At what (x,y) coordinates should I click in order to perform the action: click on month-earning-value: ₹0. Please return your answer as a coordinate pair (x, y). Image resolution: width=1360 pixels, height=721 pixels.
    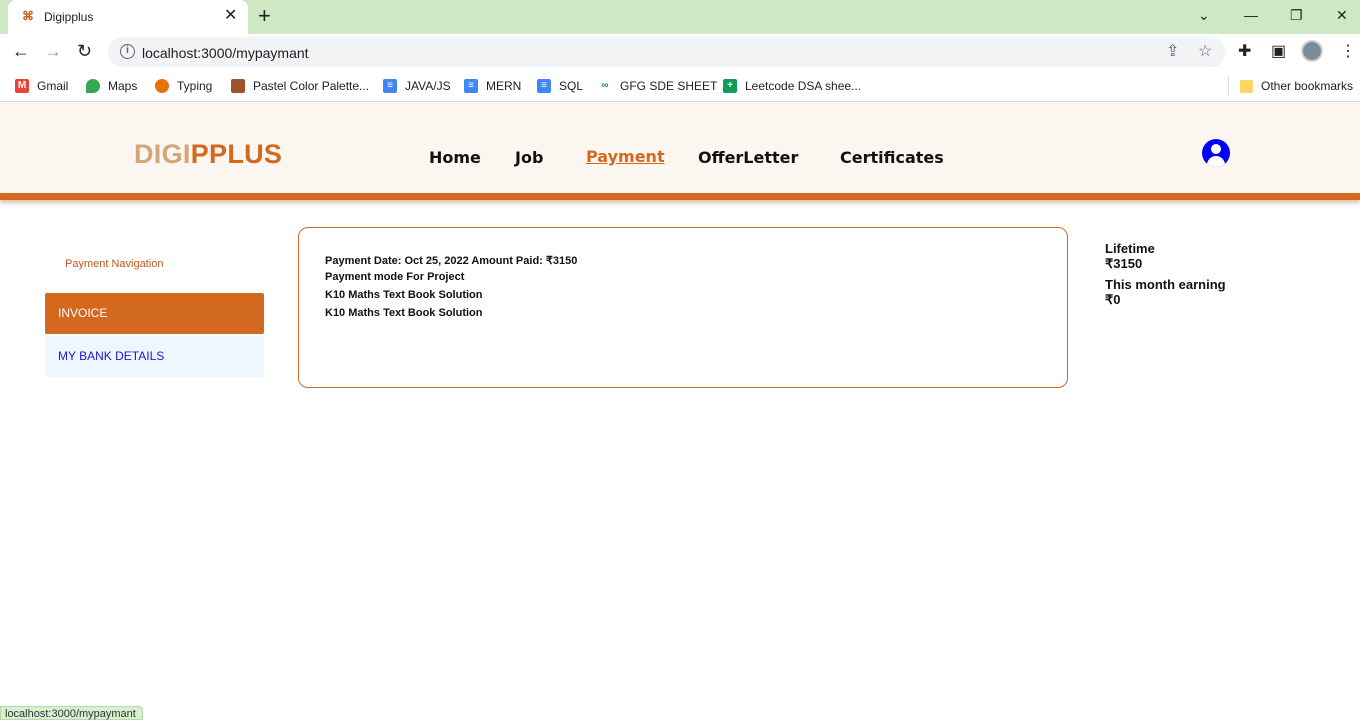
    Looking at the image, I should click on (1113, 299).